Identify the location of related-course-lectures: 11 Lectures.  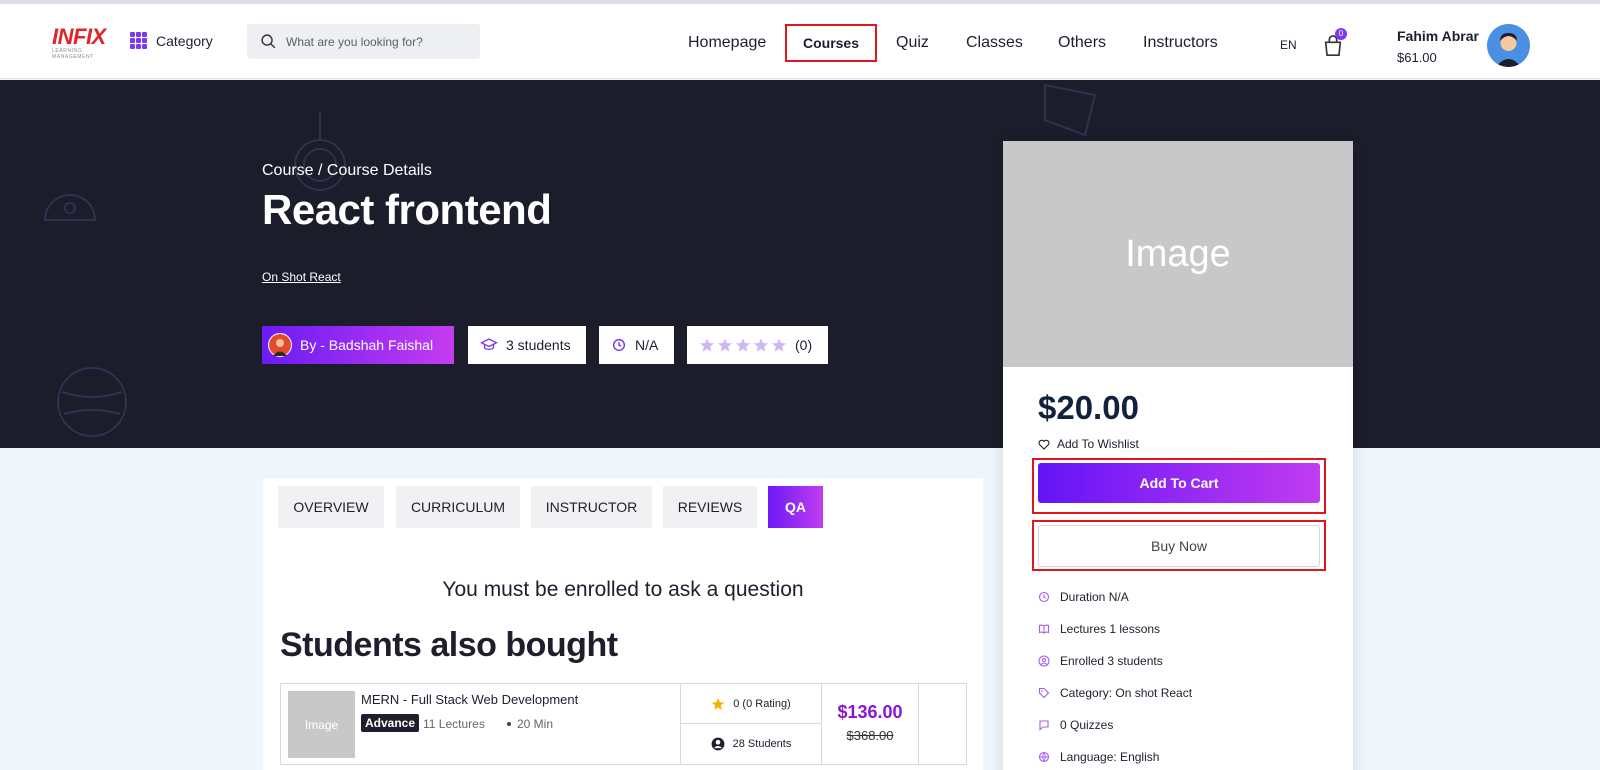
(454, 724).